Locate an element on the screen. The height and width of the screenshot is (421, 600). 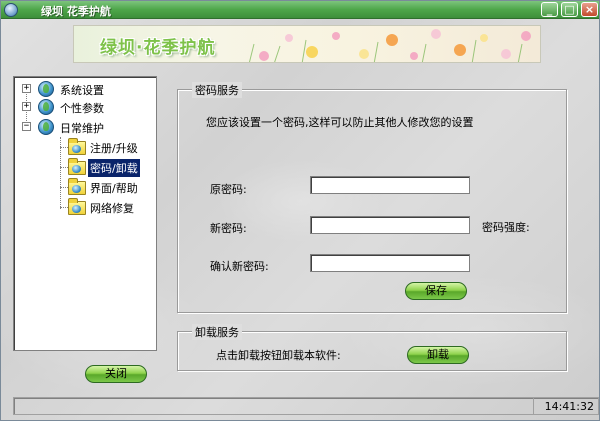
tree-item-label: 密码/卸载 is located at coordinates (114, 168).